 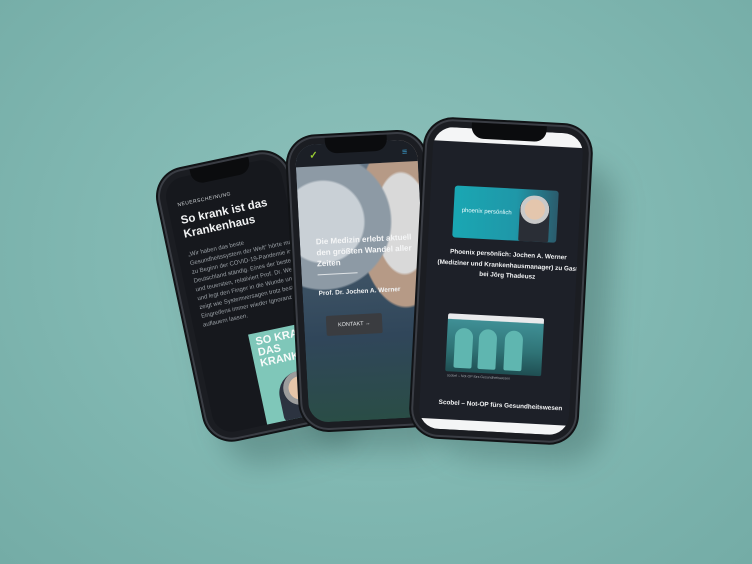 I want to click on video-title-scobel: Scobel – Not-OP fürs Gesundheitswesen, so click(x=500, y=405).